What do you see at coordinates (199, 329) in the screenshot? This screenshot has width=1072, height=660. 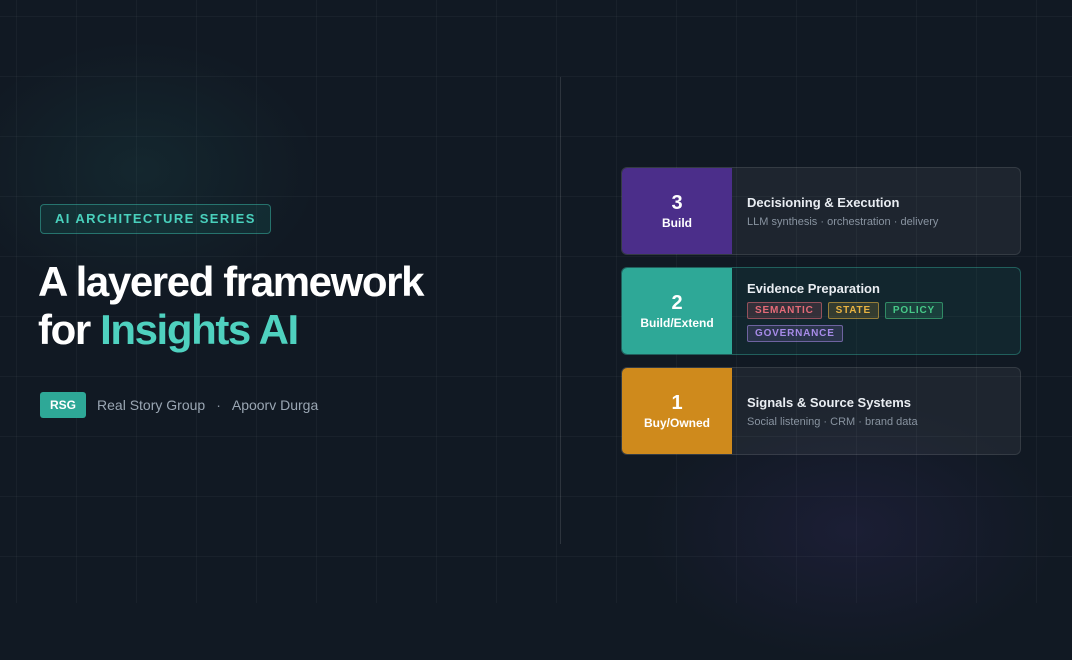 I see `title-accent: Insights AI` at bounding box center [199, 329].